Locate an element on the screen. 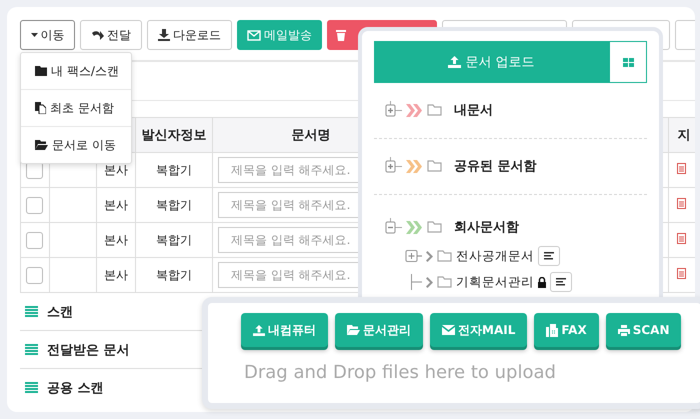  column-header: 발신자정보 is located at coordinates (173, 135).